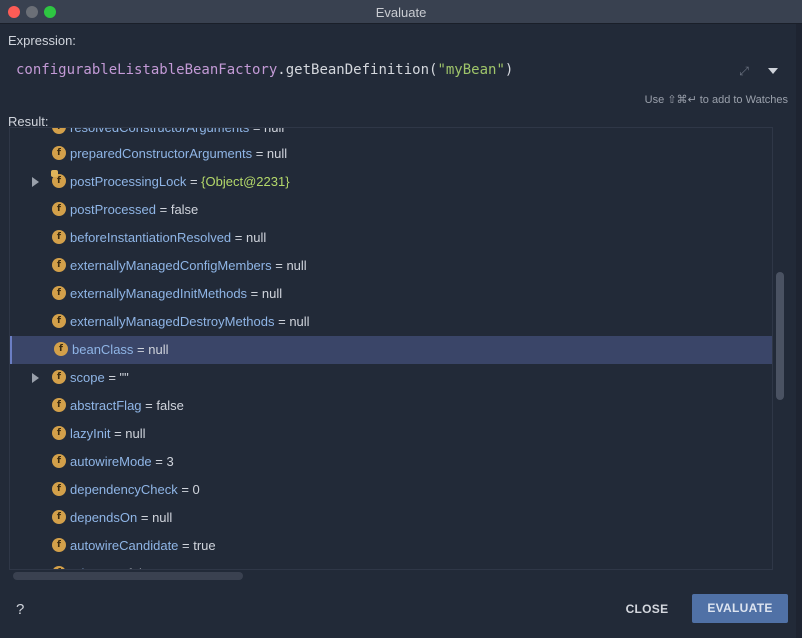  I want to click on tree-row: f scope = "", so click(391, 378).